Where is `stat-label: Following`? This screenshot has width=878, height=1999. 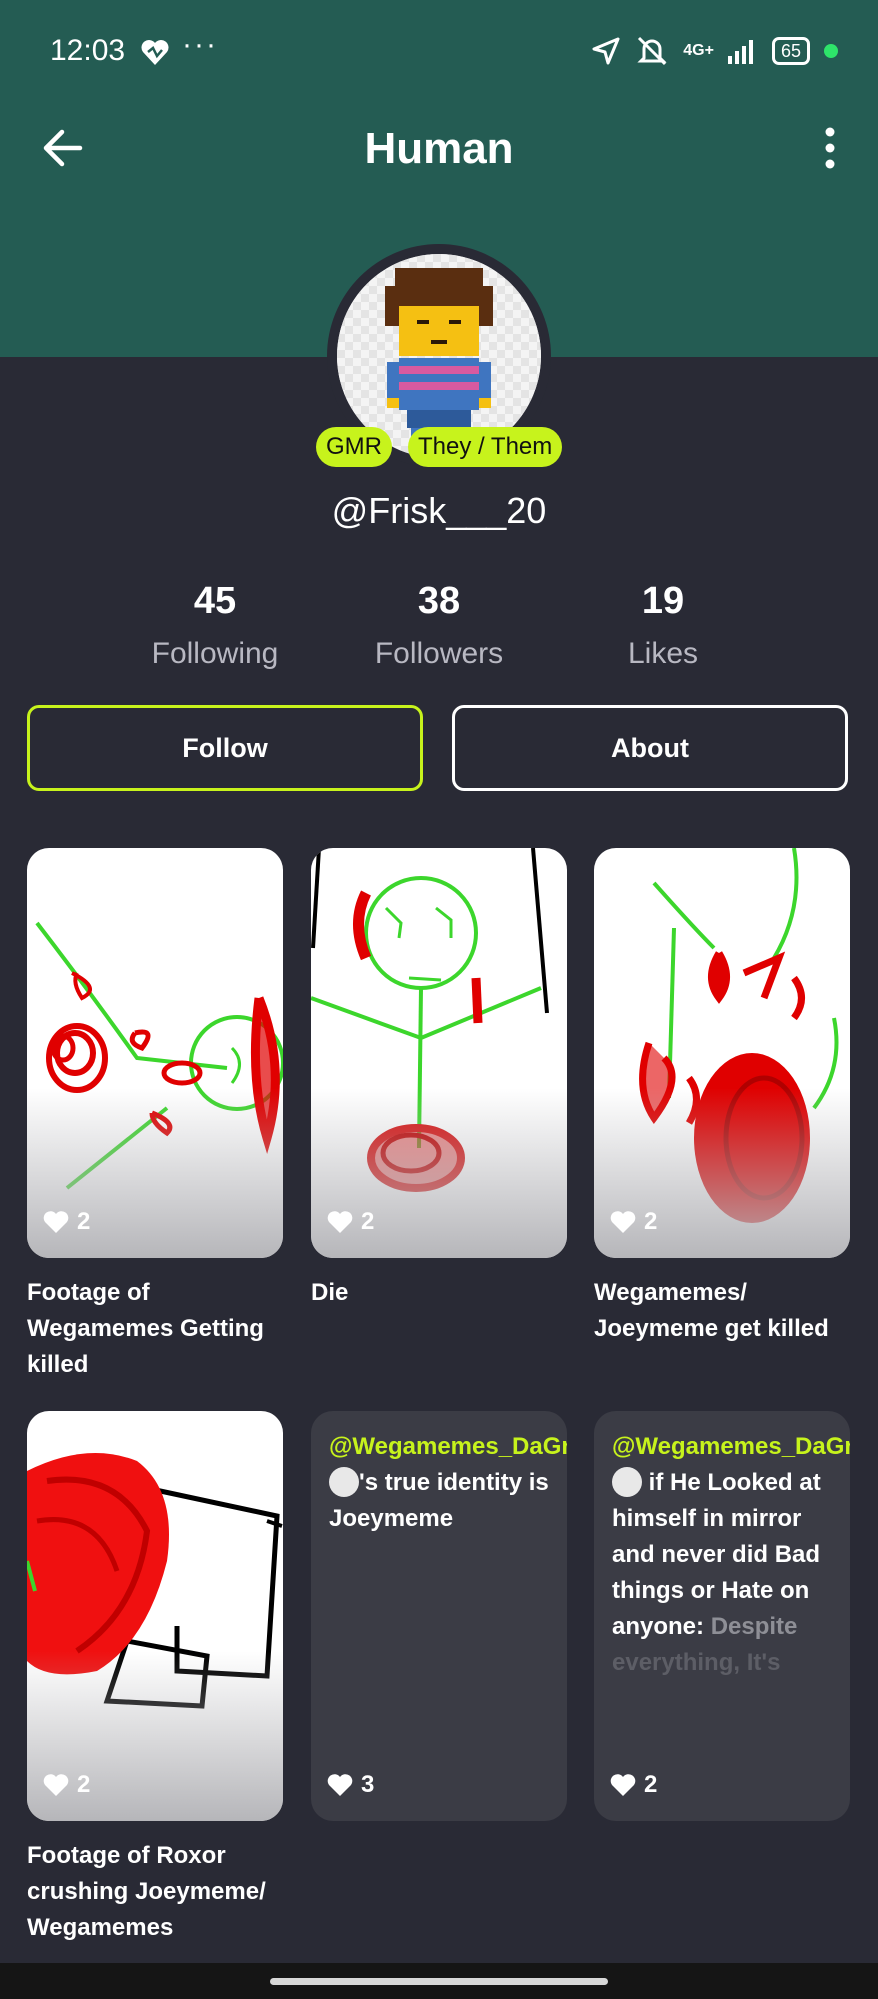
stat-label: Following is located at coordinates (215, 653).